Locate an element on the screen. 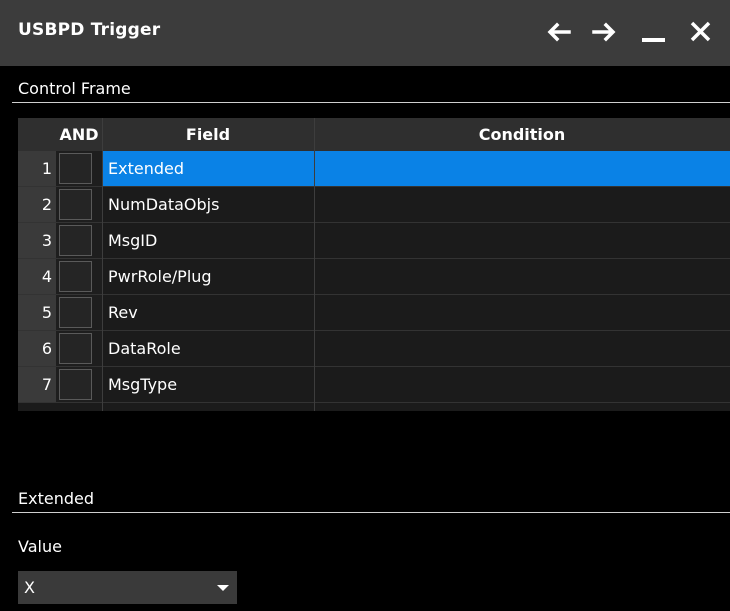 The image size is (730, 611). header-field: Field is located at coordinates (208, 134).